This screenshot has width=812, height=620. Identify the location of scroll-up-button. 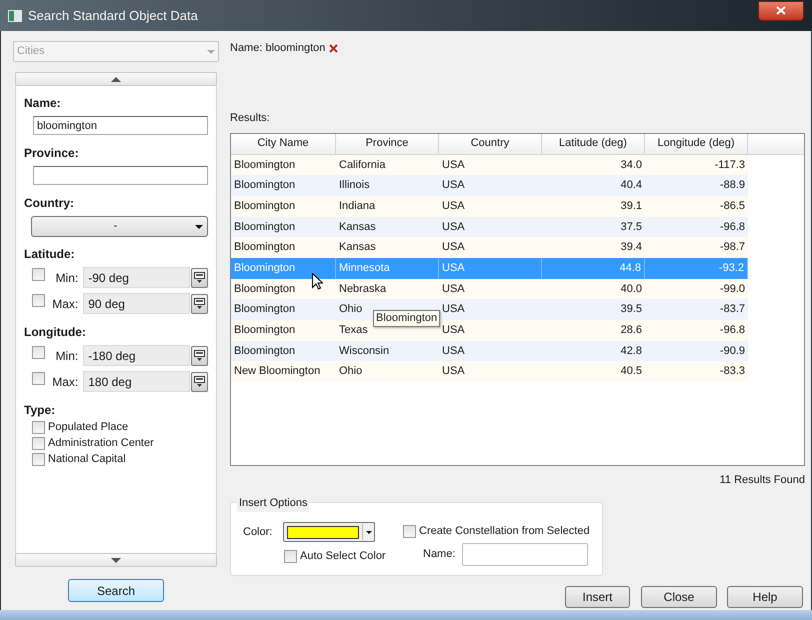
(116, 79).